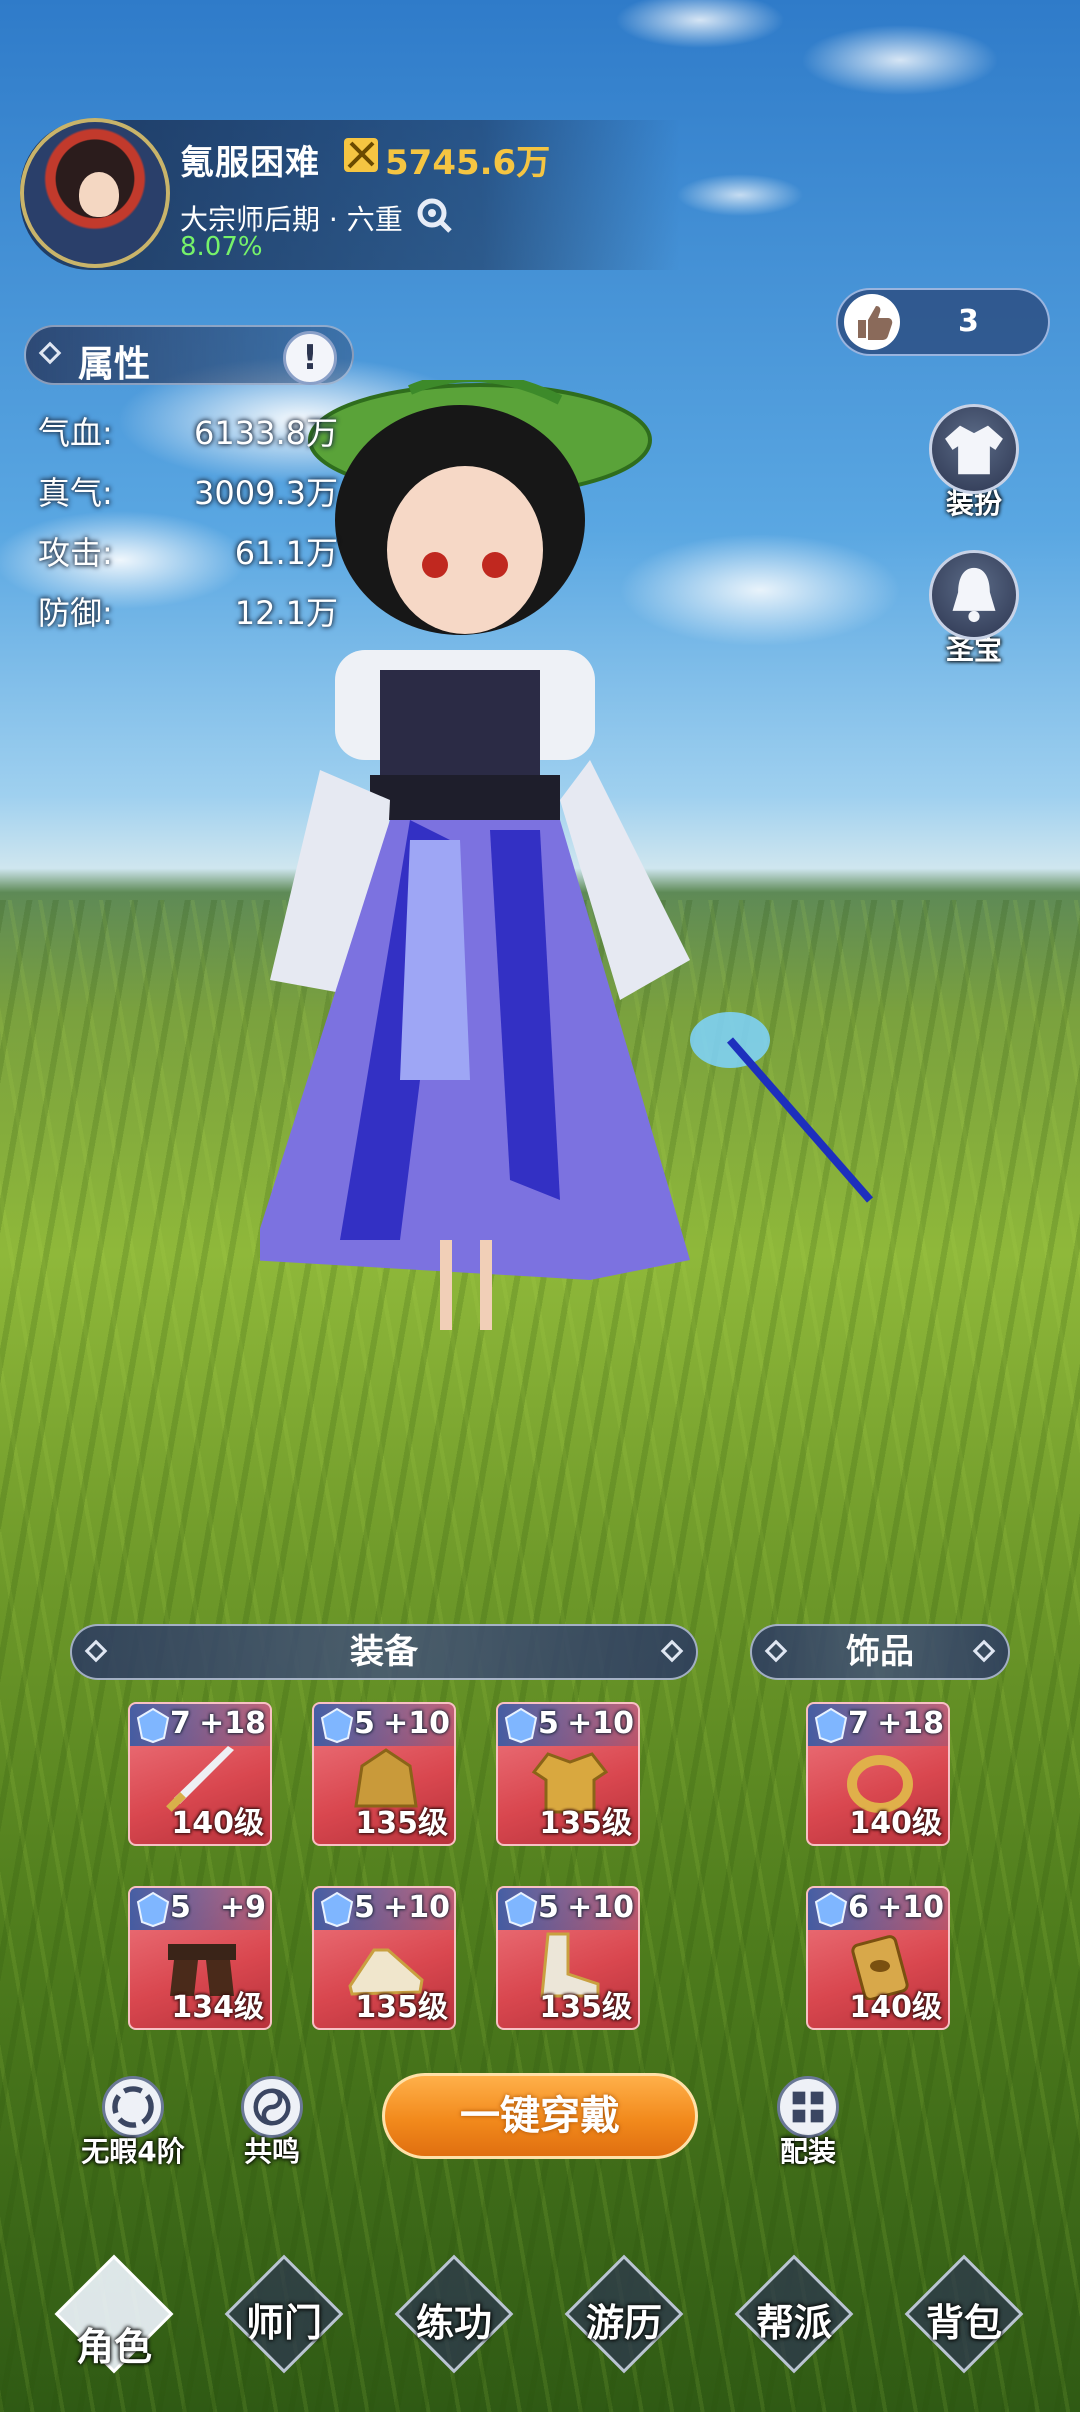  What do you see at coordinates (221, 247) in the screenshot?
I see `exp-percent: 8.07%` at bounding box center [221, 247].